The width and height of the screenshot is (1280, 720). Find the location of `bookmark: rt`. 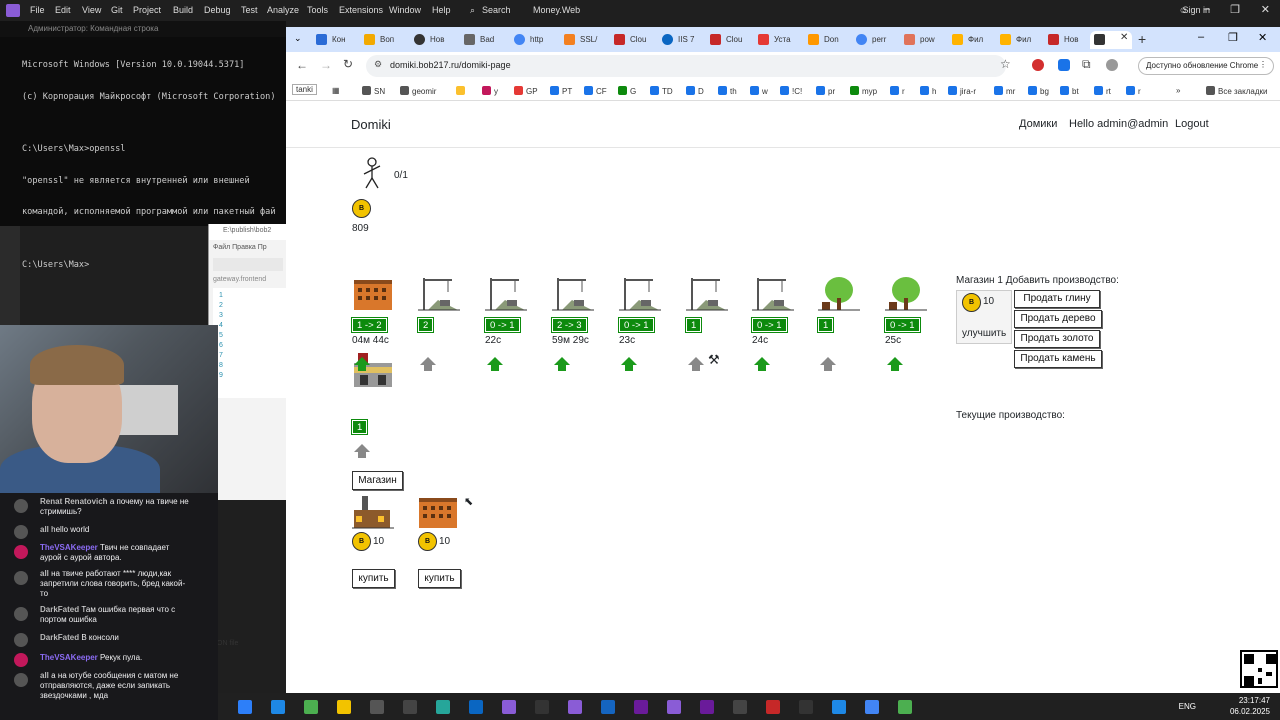

bookmark: rt is located at coordinates (1102, 91).